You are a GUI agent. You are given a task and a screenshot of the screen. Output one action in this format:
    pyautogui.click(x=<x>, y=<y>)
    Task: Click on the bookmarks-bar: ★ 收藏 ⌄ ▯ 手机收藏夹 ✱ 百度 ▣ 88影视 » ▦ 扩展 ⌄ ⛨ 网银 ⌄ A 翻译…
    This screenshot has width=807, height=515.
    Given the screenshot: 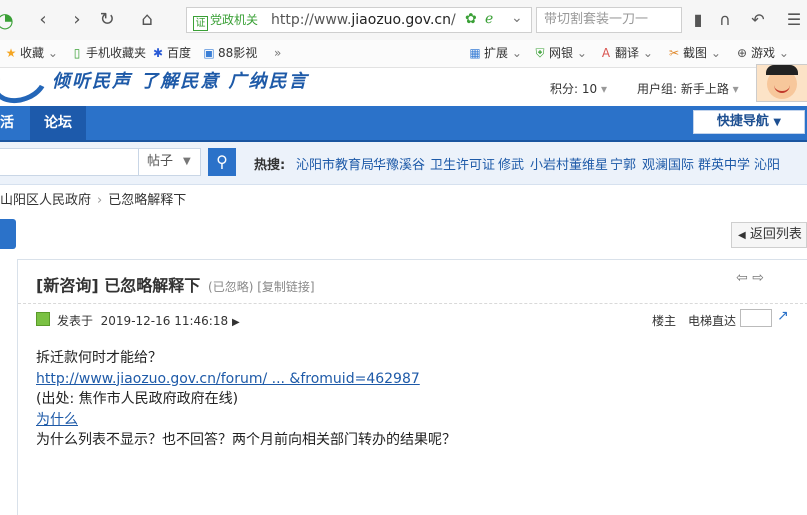 What is the action you would take?
    pyautogui.click(x=403, y=54)
    